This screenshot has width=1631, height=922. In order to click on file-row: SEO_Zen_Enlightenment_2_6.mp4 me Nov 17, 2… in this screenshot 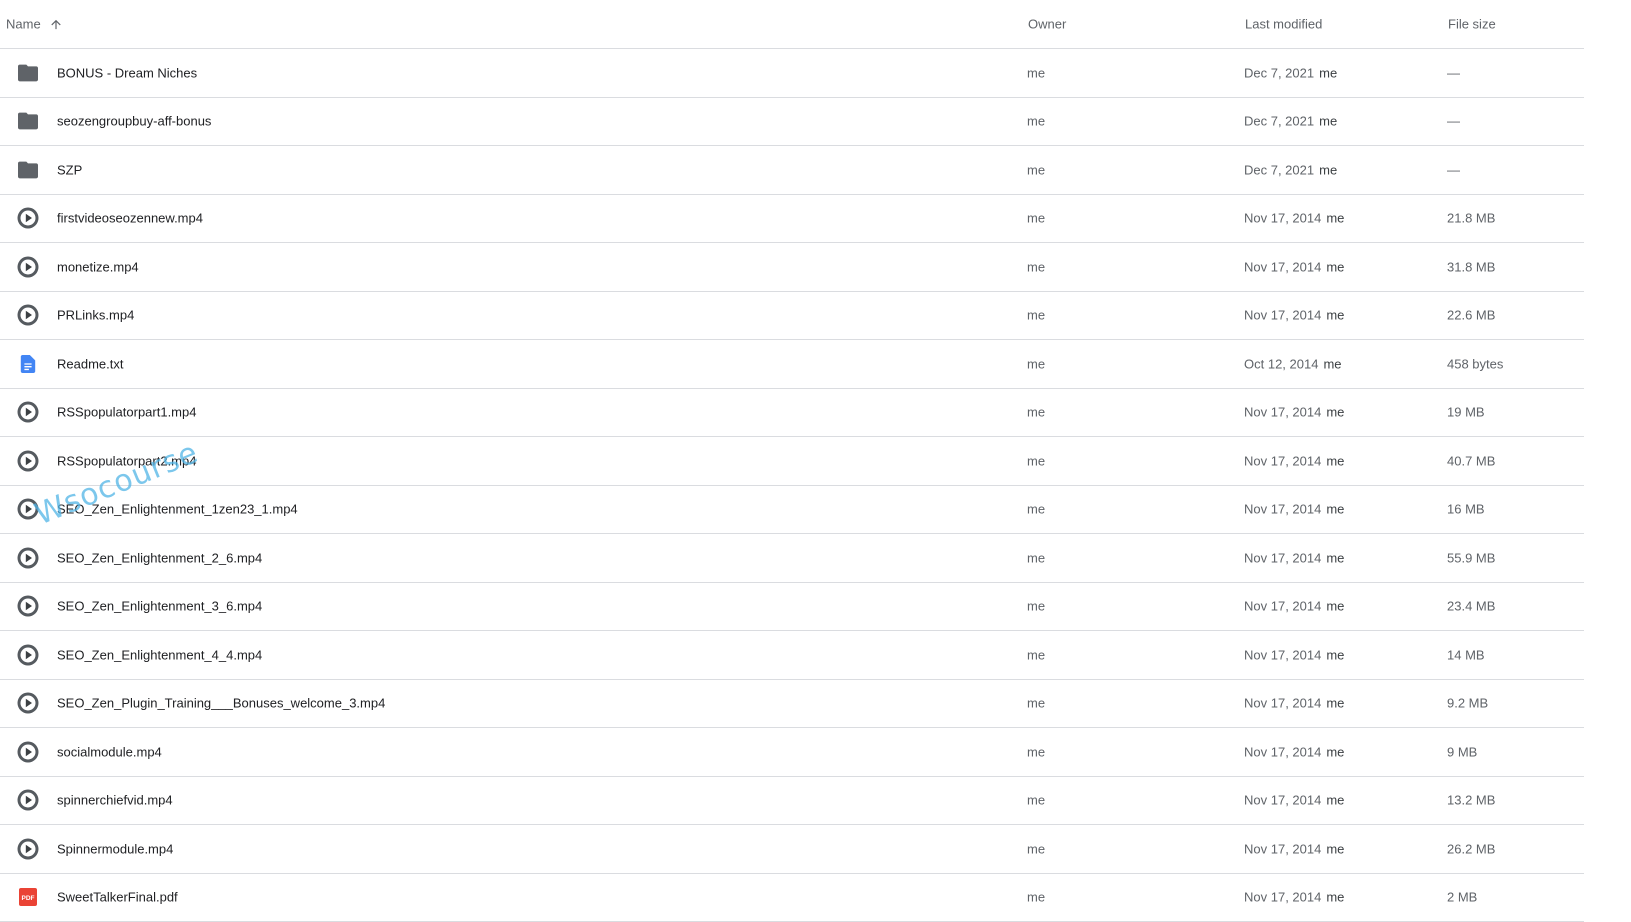, I will do `click(792, 558)`.